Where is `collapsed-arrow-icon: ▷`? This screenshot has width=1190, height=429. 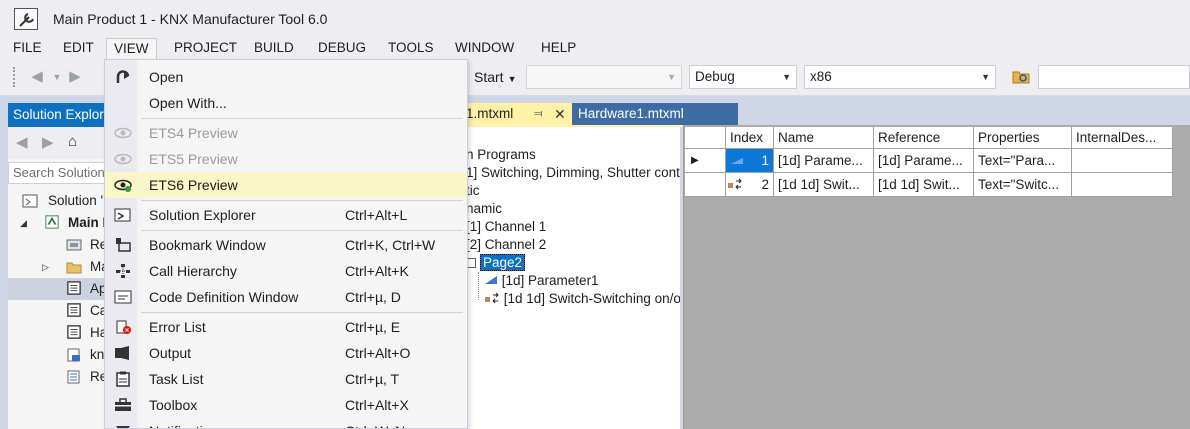
collapsed-arrow-icon: ▷ is located at coordinates (45, 267).